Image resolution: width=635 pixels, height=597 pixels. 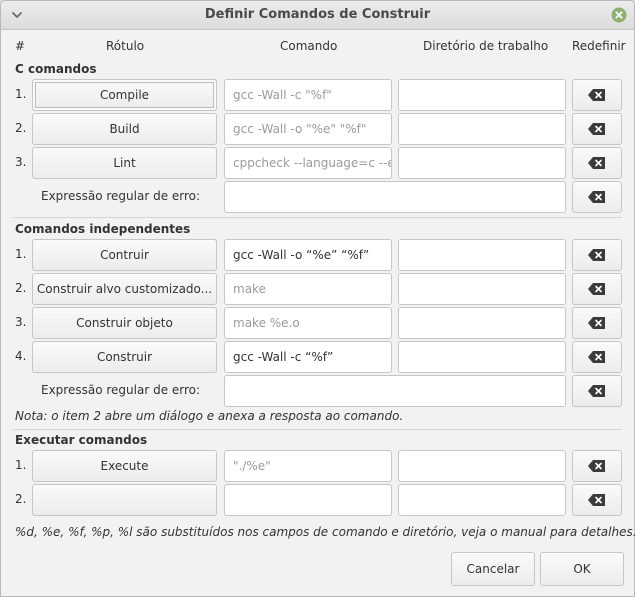 What do you see at coordinates (124, 129) in the screenshot?
I see `label-button-build: Build` at bounding box center [124, 129].